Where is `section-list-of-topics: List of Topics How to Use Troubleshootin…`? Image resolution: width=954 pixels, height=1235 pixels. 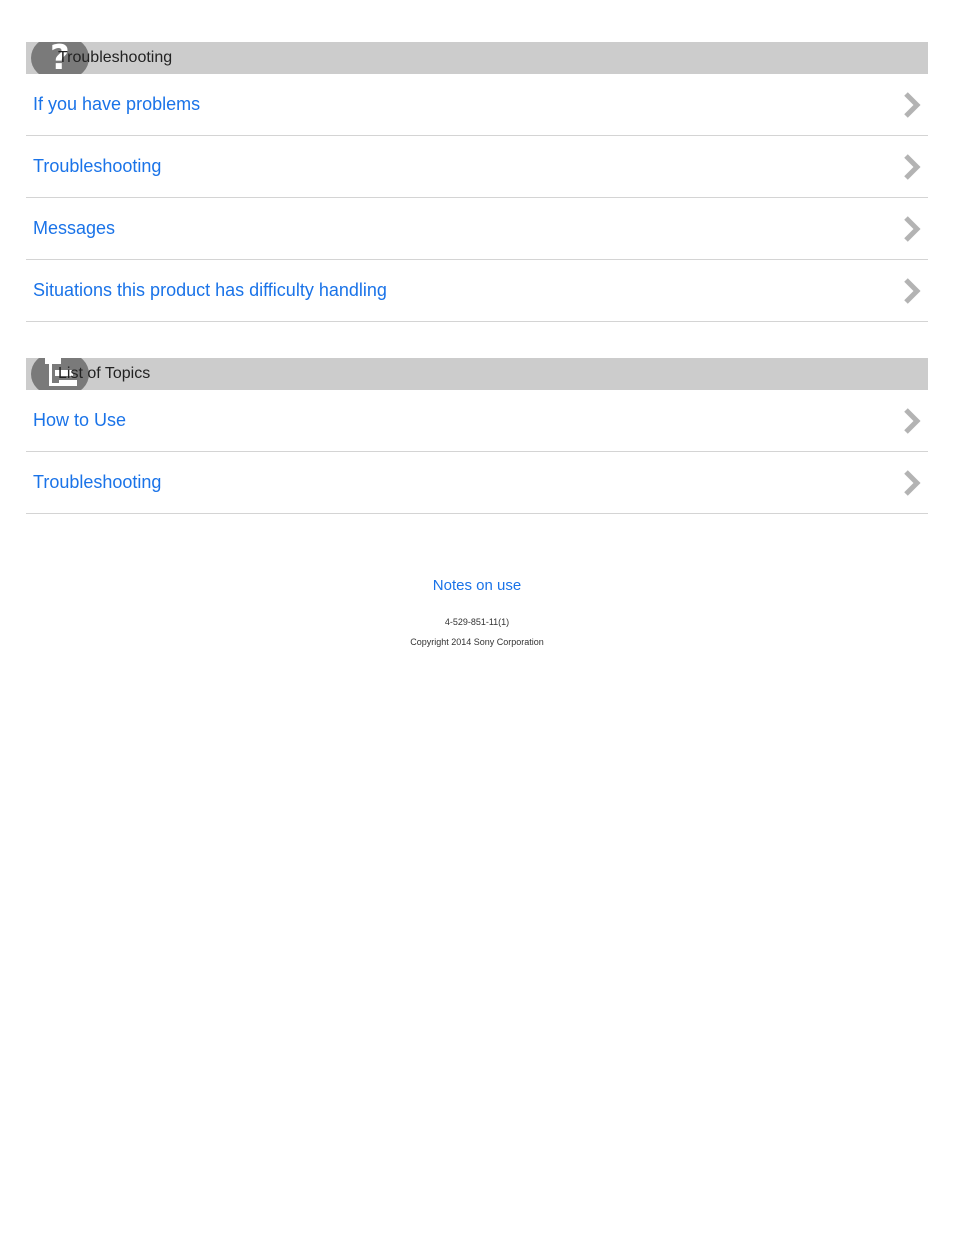
section-list-of-topics: List of Topics How to Use Troubleshootin… is located at coordinates (477, 436).